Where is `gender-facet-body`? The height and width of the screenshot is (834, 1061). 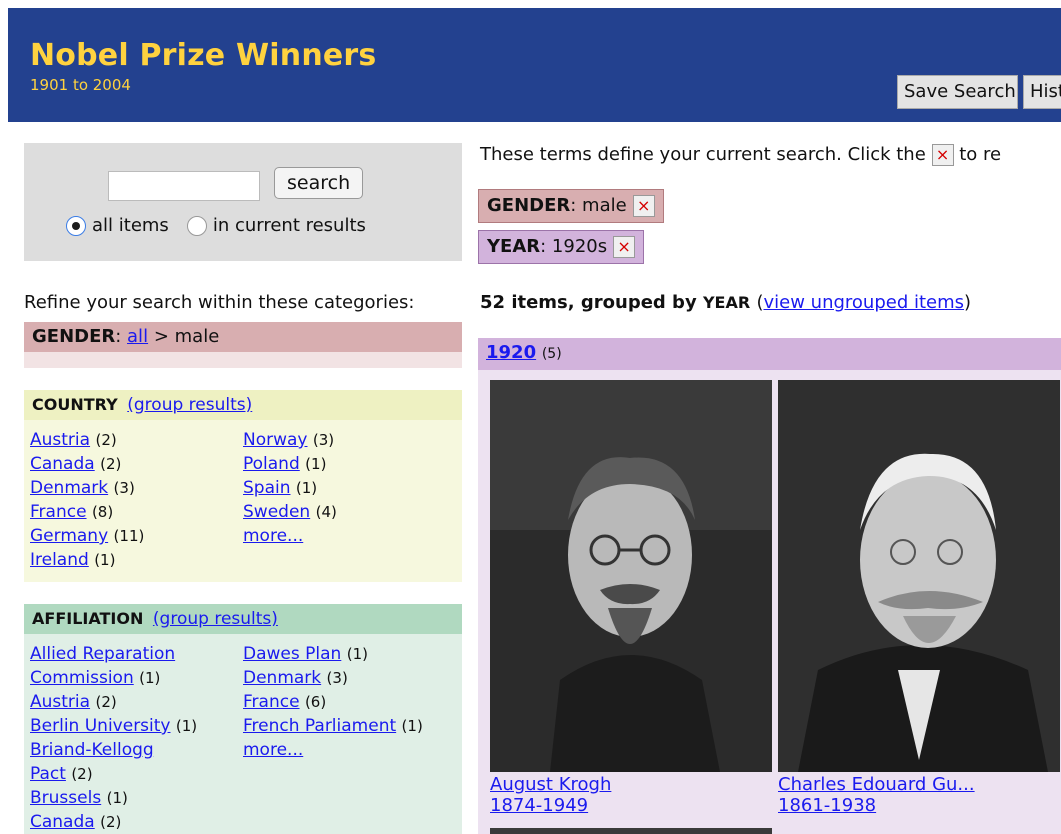
gender-facet-body is located at coordinates (243, 360).